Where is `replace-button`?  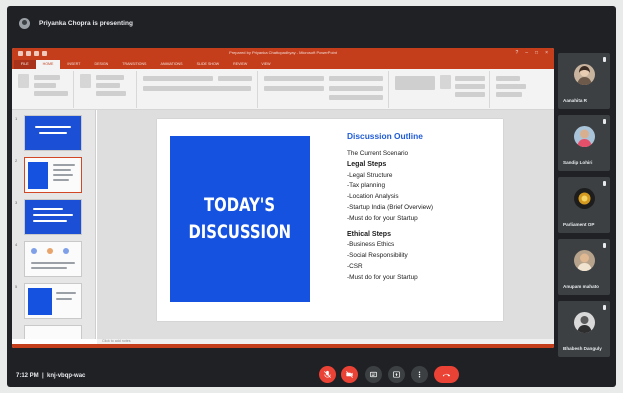
replace-button is located at coordinates (511, 86).